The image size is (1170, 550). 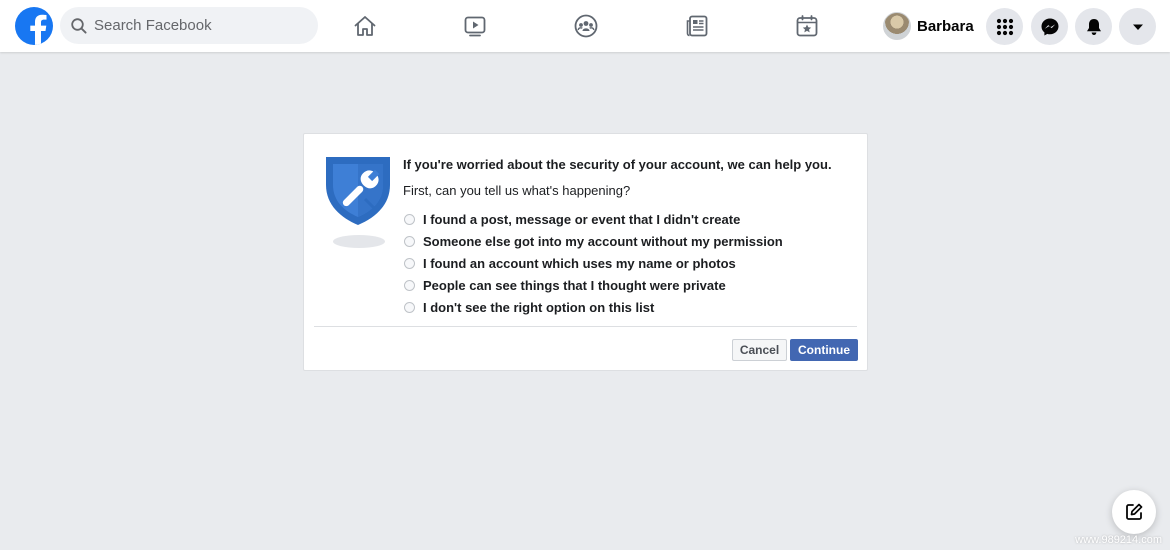 I want to click on messenger-button, so click(x=1049, y=26).